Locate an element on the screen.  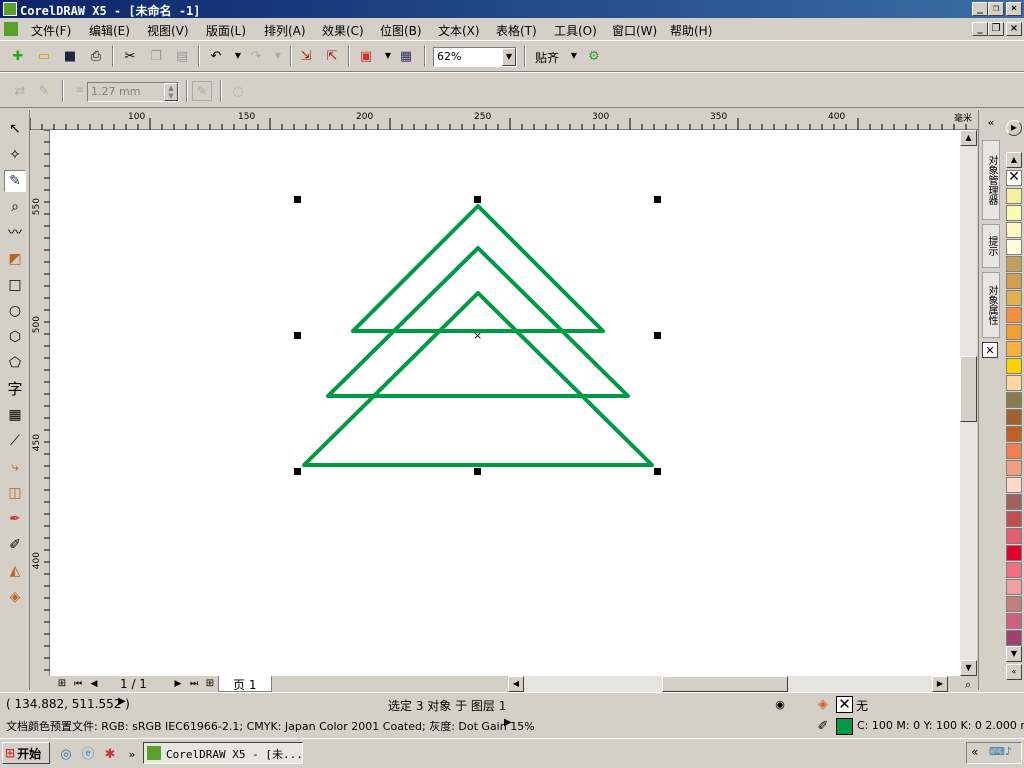
interactive-fill-icon: ◈ is located at coordinates (15, 597).